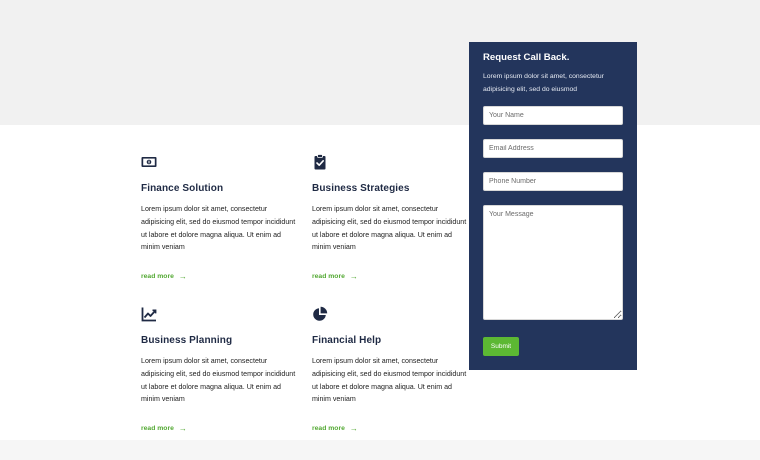 The height and width of the screenshot is (460, 760). Describe the element at coordinates (361, 188) in the screenshot. I see `service-title: Business Strategies` at that location.